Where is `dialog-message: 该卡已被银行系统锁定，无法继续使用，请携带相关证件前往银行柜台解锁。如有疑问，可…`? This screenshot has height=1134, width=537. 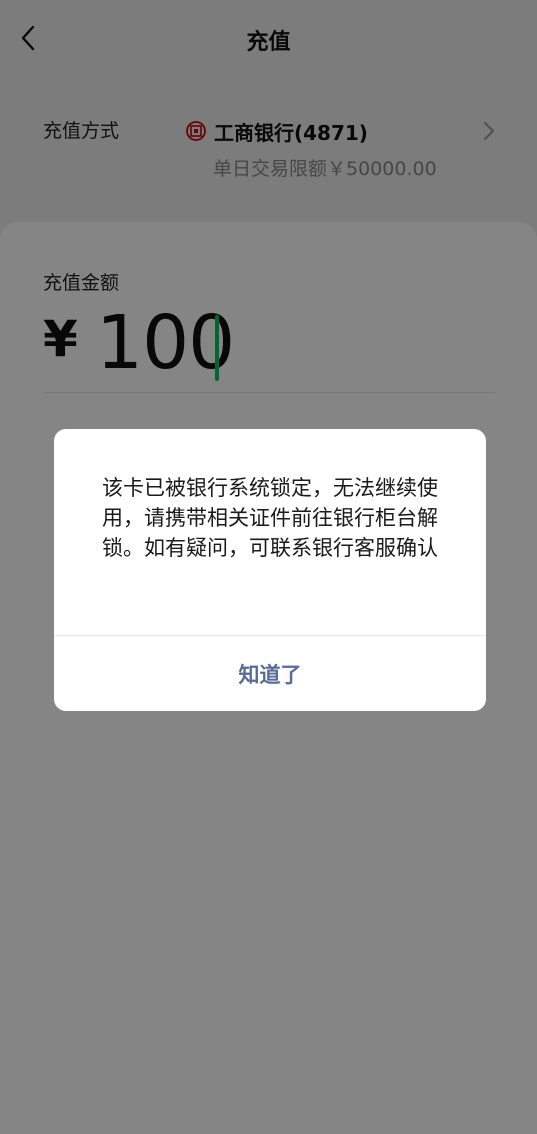 dialog-message: 该卡已被银行系统锁定，无法继续使用，请携带相关证件前往银行柜台解锁。如有疑问，可… is located at coordinates (270, 518).